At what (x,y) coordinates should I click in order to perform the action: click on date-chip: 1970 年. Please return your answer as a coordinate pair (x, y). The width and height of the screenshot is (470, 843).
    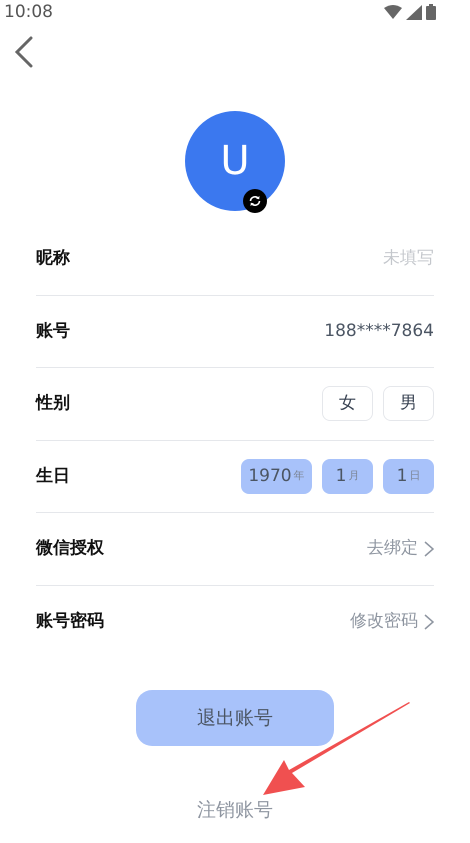
    Looking at the image, I should click on (276, 476).